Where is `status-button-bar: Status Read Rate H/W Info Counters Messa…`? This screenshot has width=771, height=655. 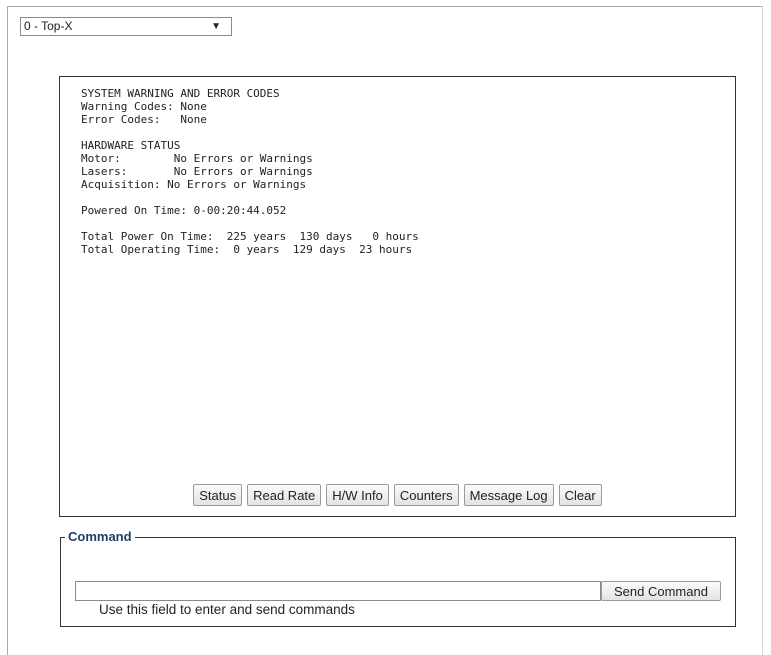 status-button-bar: Status Read Rate H/W Info Counters Messa… is located at coordinates (397, 495).